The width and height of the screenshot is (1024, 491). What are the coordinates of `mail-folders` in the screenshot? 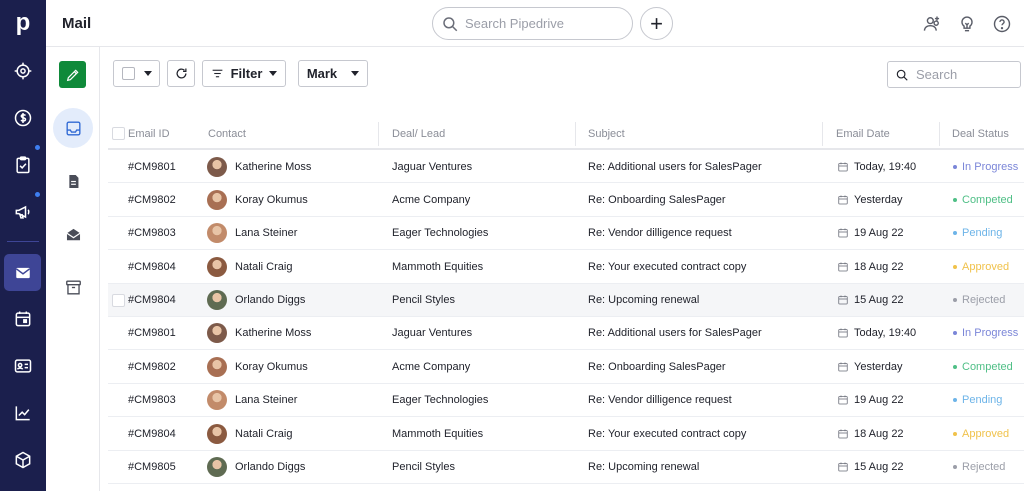 It's located at (73, 269).